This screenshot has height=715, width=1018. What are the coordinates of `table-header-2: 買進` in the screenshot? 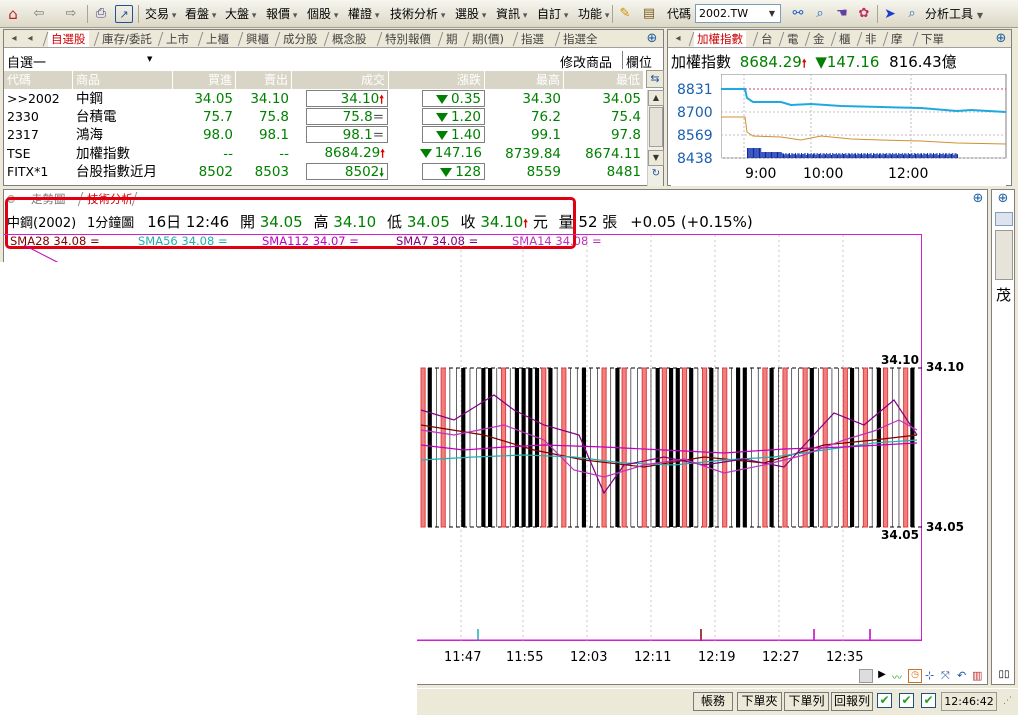 It's located at (204, 80).